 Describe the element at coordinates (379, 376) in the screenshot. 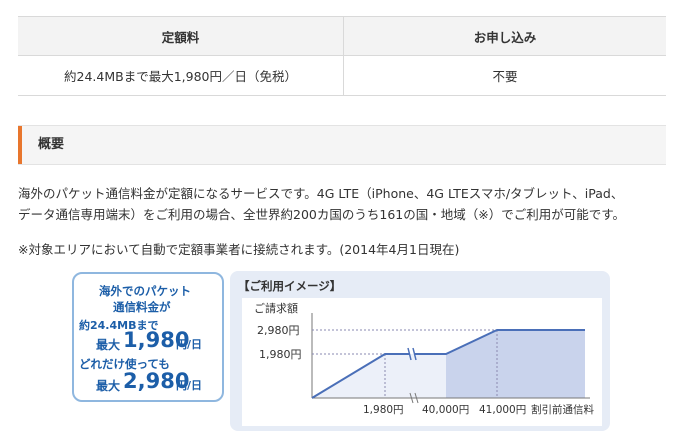

I see `chart-fill-low` at that location.